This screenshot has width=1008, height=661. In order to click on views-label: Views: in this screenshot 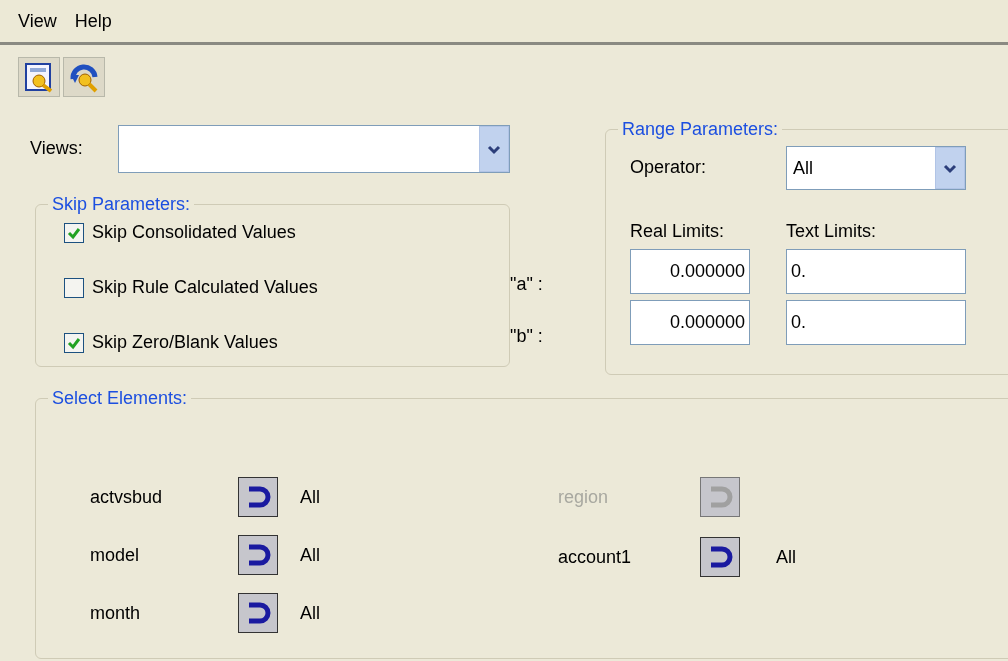, I will do `click(57, 148)`.